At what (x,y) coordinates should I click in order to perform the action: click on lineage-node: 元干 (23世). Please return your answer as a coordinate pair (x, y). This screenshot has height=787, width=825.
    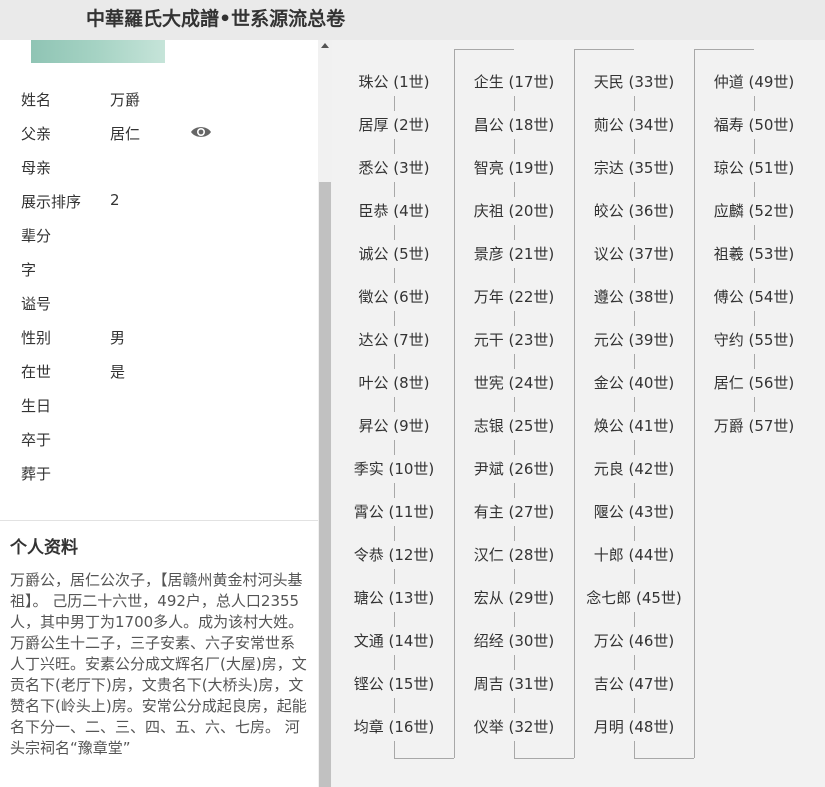
    Looking at the image, I should click on (514, 340).